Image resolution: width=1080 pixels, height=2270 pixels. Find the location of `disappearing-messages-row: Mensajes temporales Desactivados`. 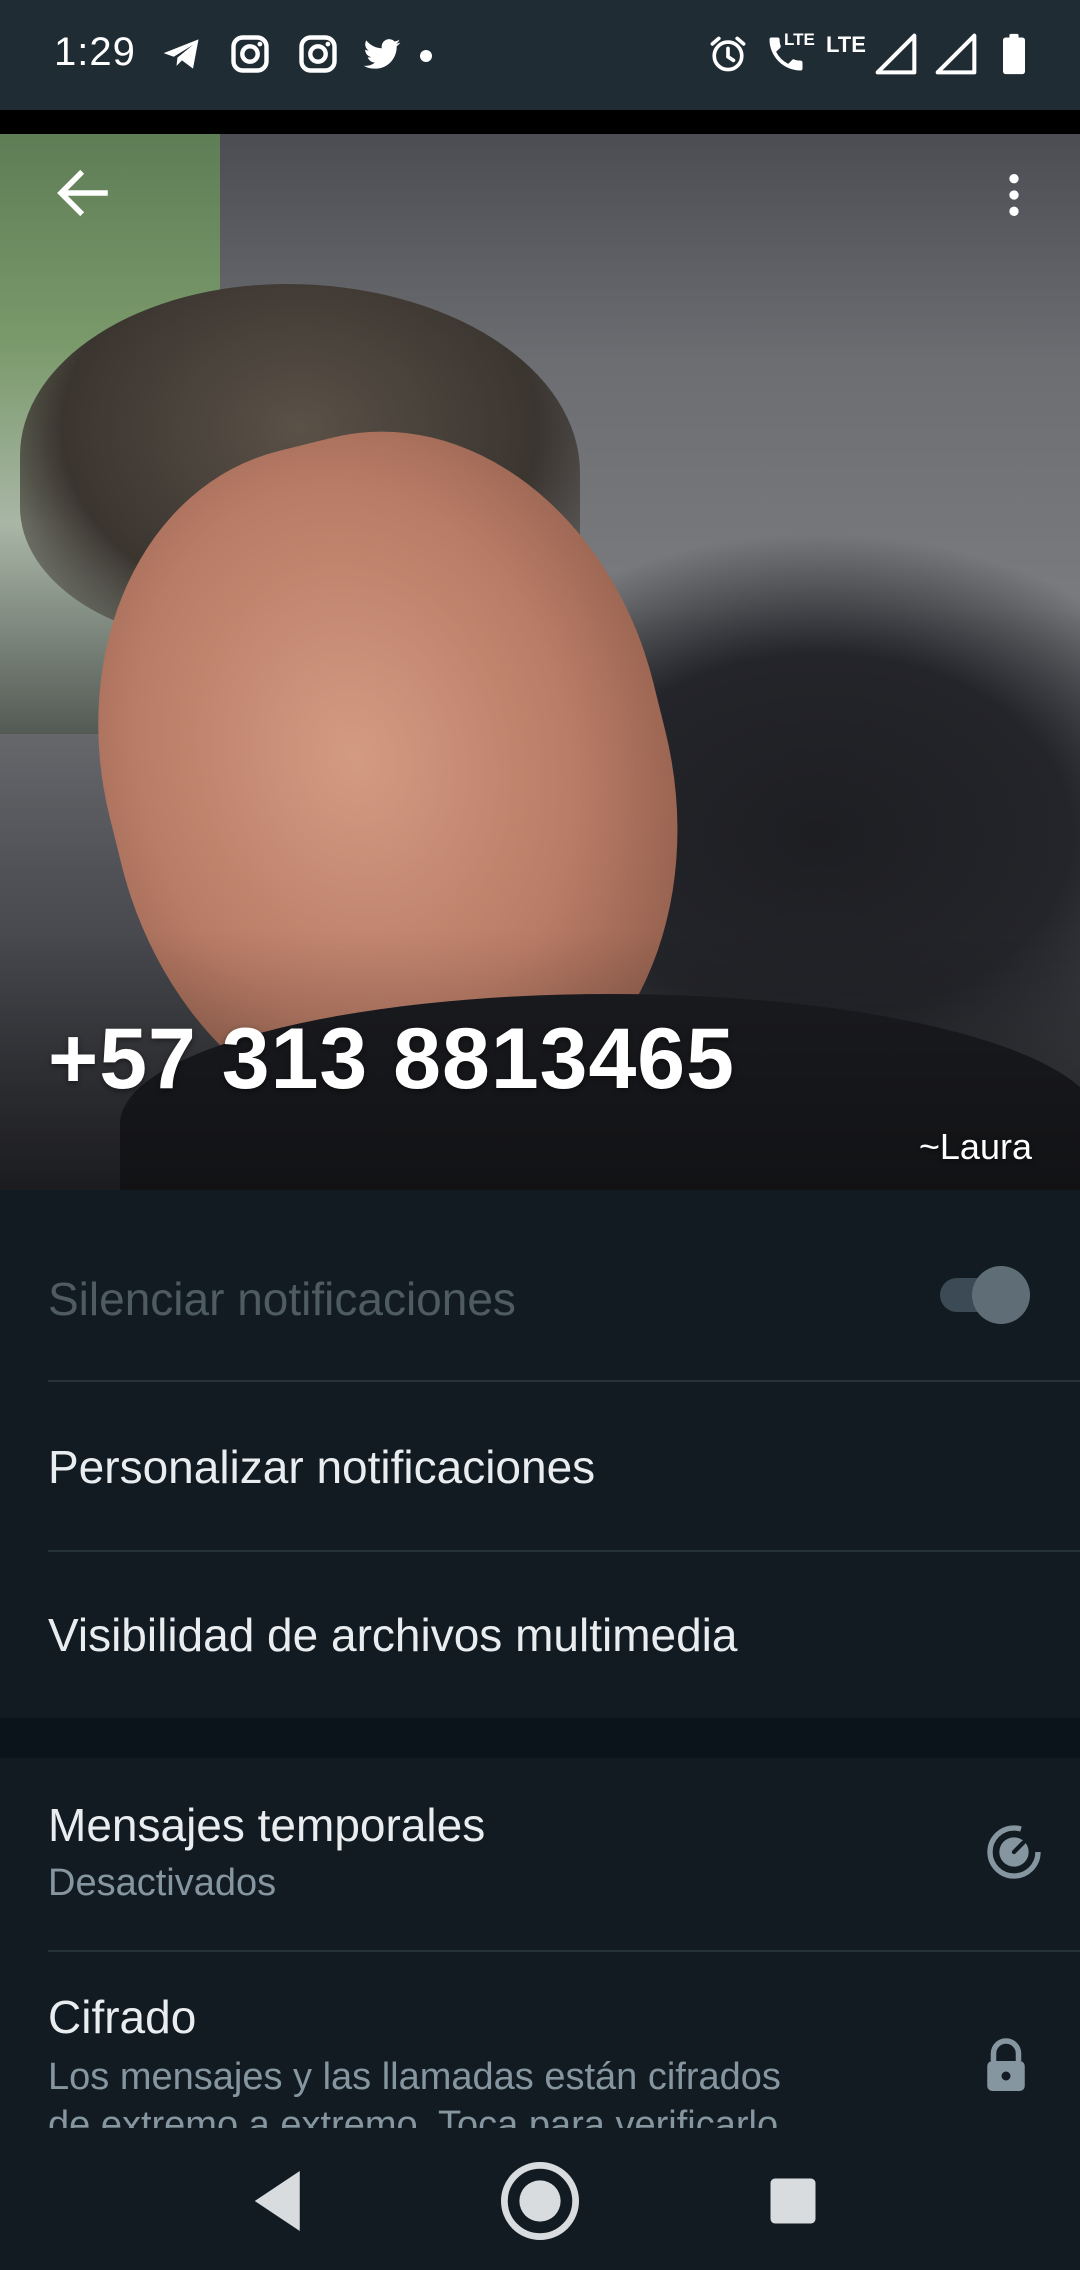

disappearing-messages-row: Mensajes temporales Desactivados is located at coordinates (540, 1854).